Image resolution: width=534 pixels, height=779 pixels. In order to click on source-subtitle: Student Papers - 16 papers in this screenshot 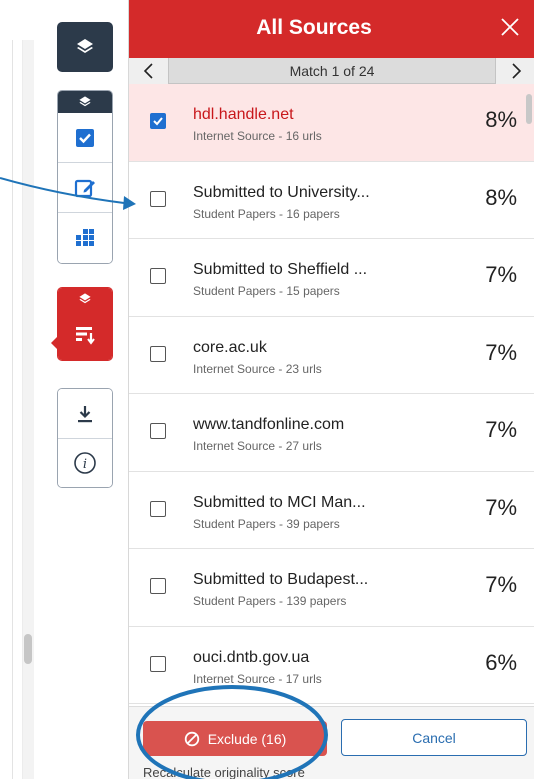, I will do `click(266, 213)`.